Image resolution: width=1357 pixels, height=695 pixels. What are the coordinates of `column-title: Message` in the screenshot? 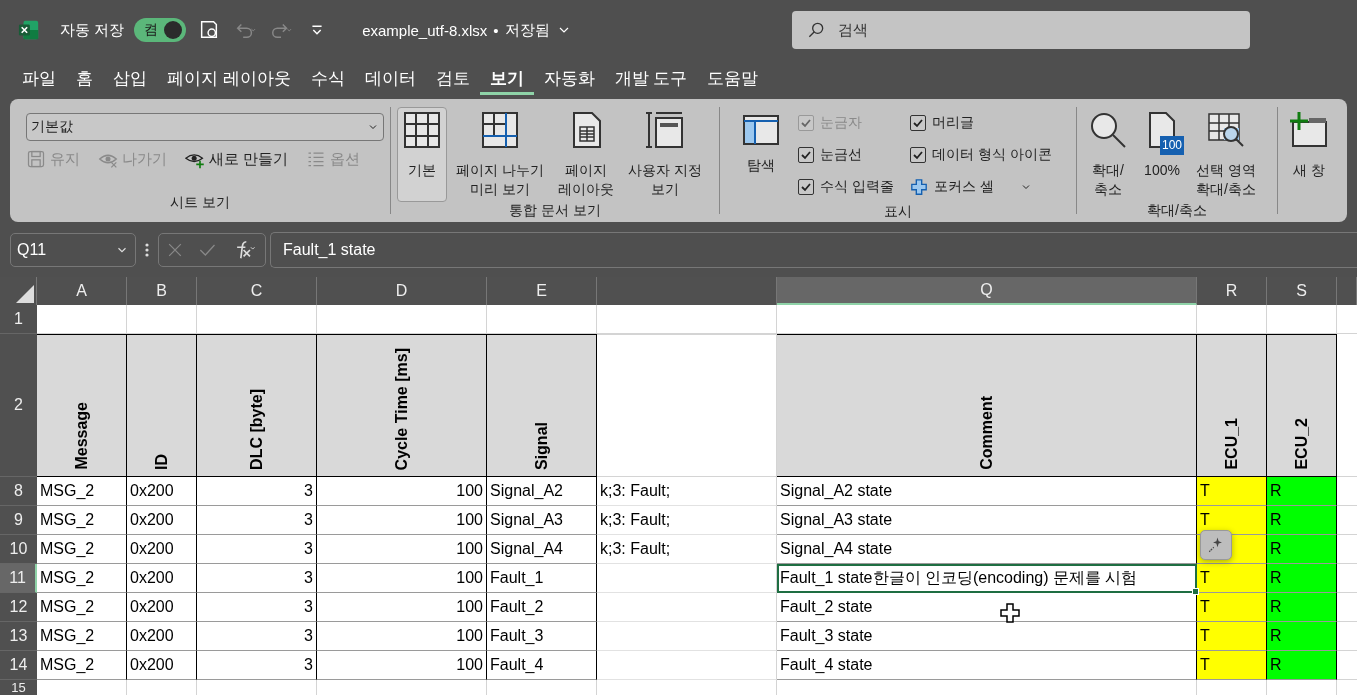 It's located at (81, 436).